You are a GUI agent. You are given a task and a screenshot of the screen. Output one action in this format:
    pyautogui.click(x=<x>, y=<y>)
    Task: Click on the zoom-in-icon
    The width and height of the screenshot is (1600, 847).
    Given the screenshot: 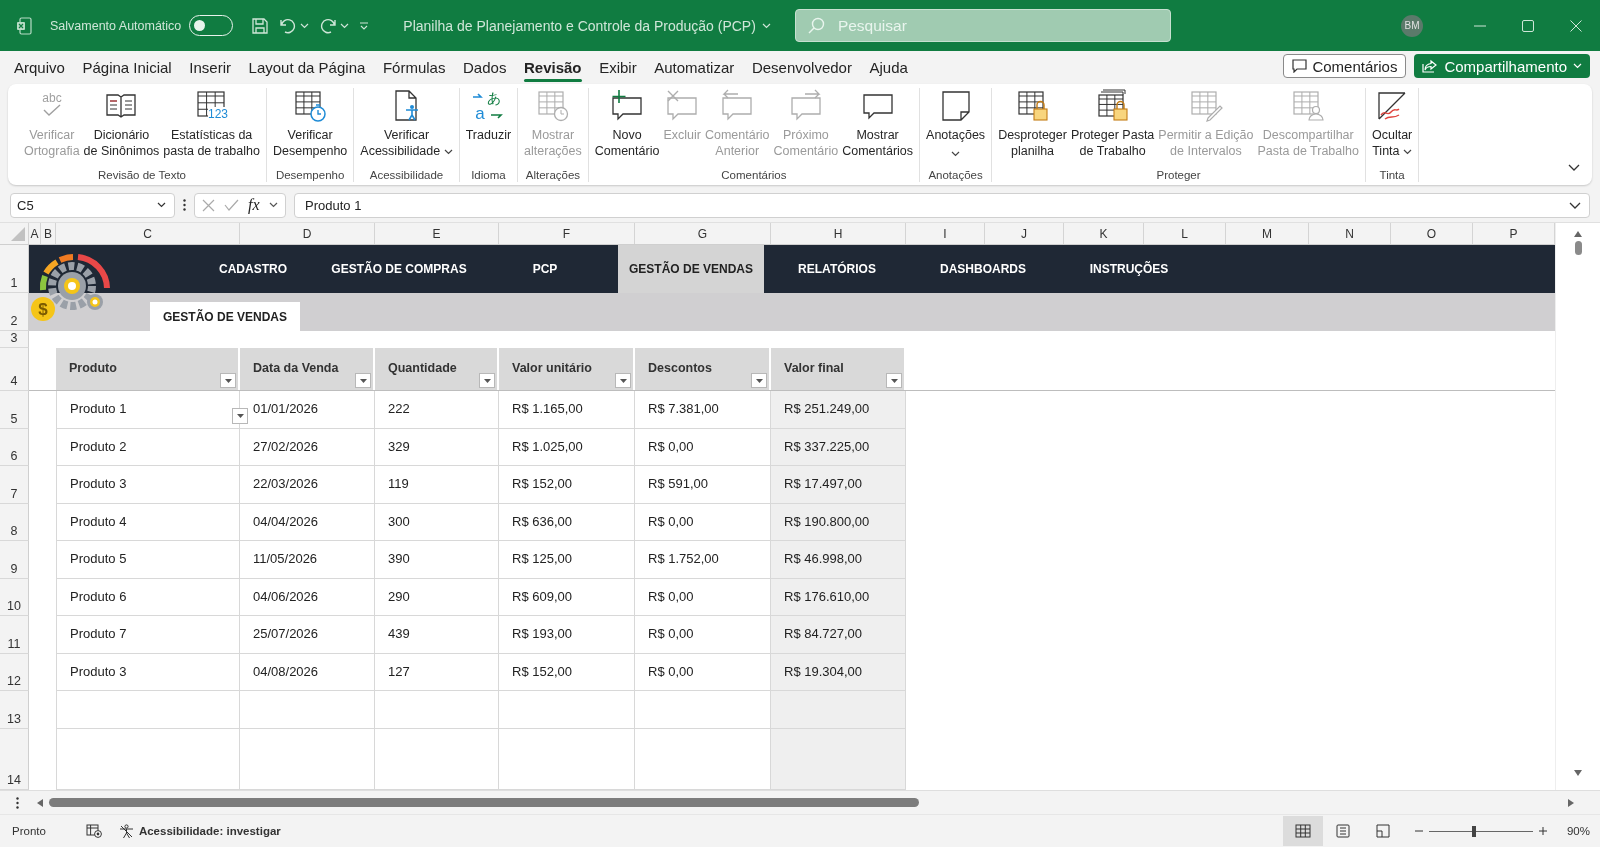 What is the action you would take?
    pyautogui.click(x=1542, y=831)
    